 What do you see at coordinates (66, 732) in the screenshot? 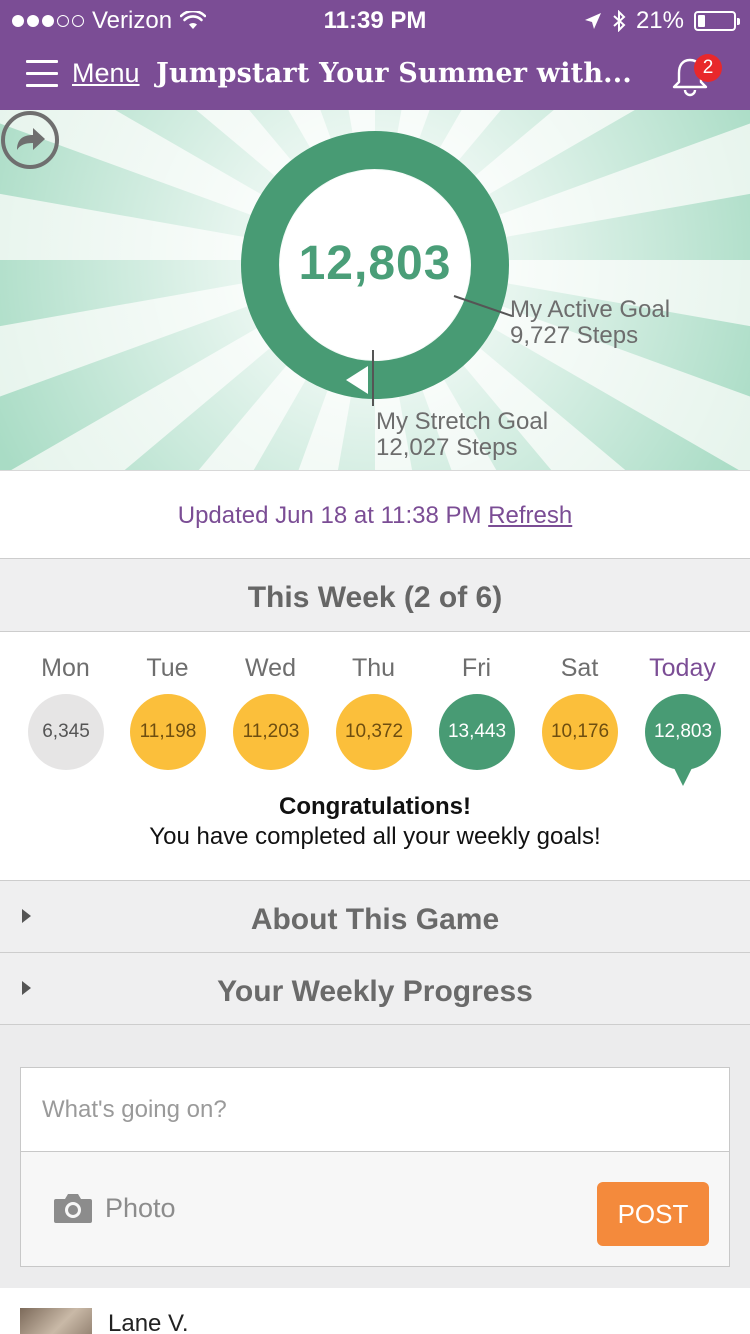
I see `day-steps-mon: 6,345` at bounding box center [66, 732].